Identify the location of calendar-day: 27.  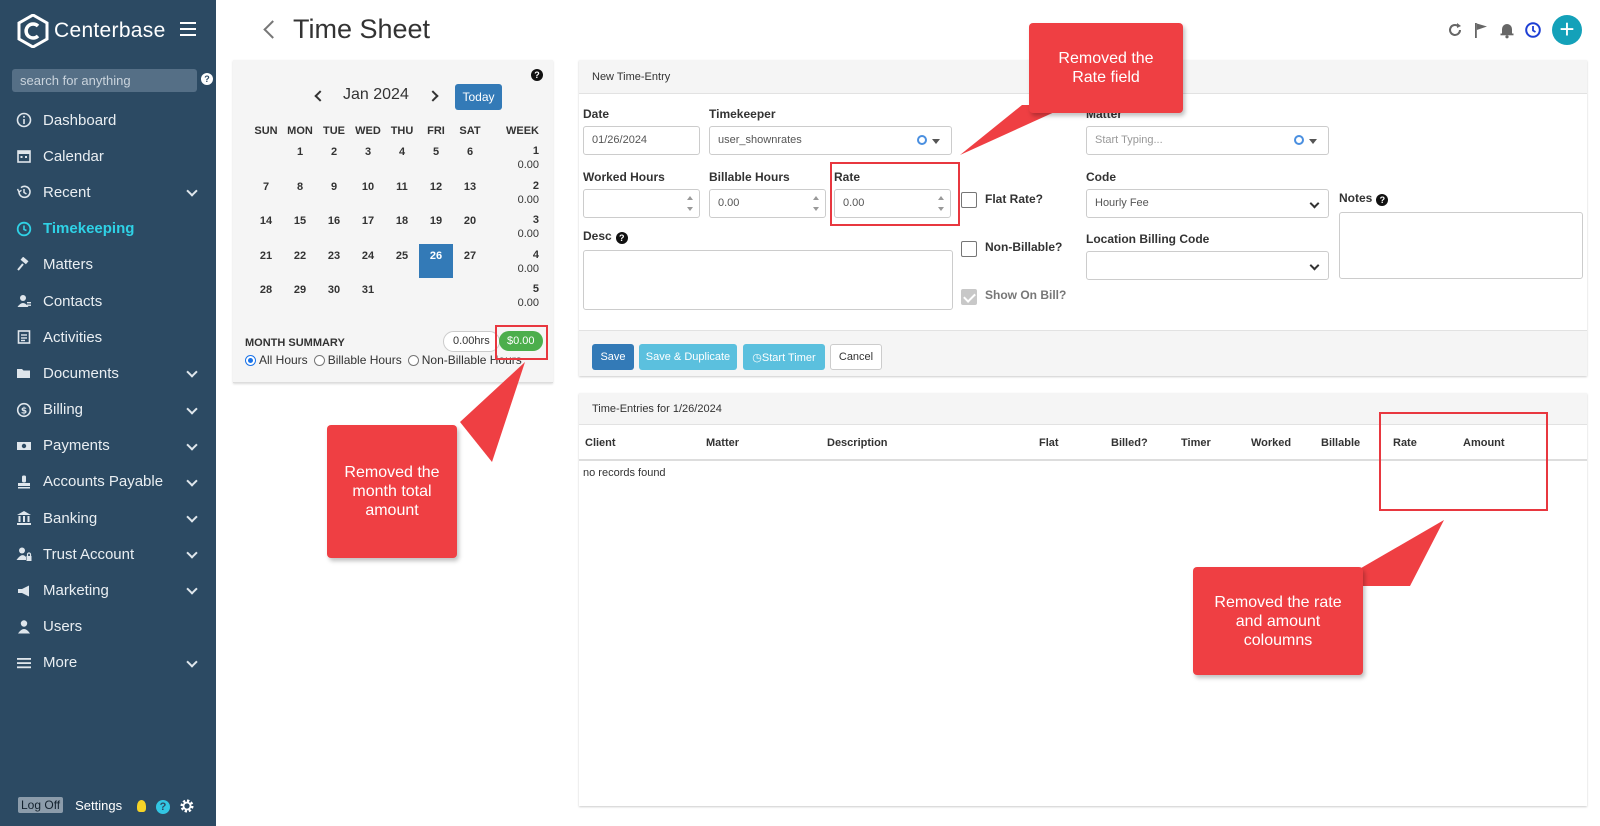
(470, 261).